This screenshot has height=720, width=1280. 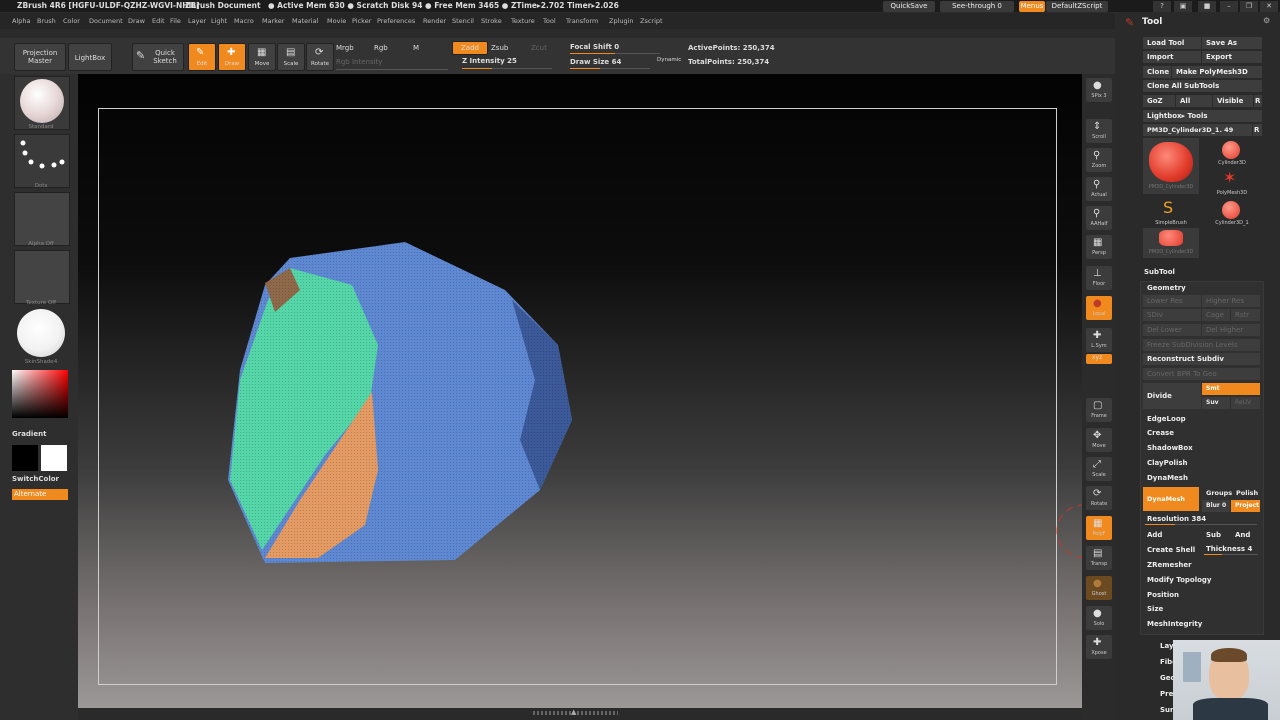 I want to click on cage-button: Cage, so click(x=1216, y=315).